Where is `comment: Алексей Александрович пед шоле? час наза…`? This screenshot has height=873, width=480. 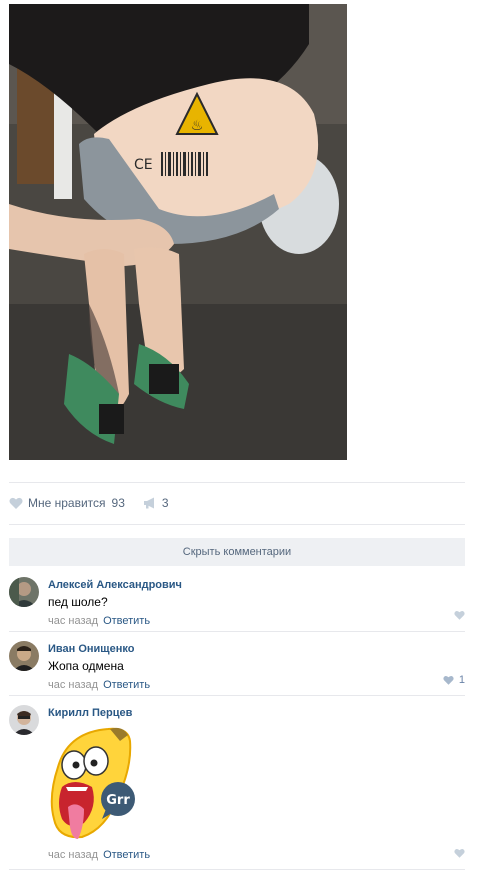
comment: Алексей Александрович пед шоле? час наза… is located at coordinates (237, 604).